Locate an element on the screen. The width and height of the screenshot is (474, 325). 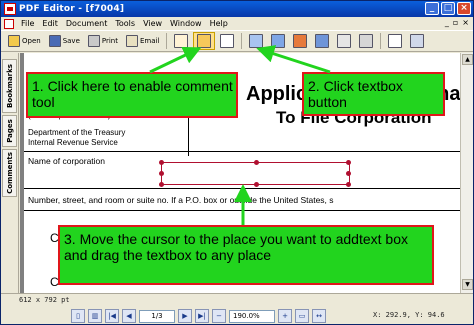
vertical-scrollbar: ▲ ▼ is located at coordinates (466, 173).